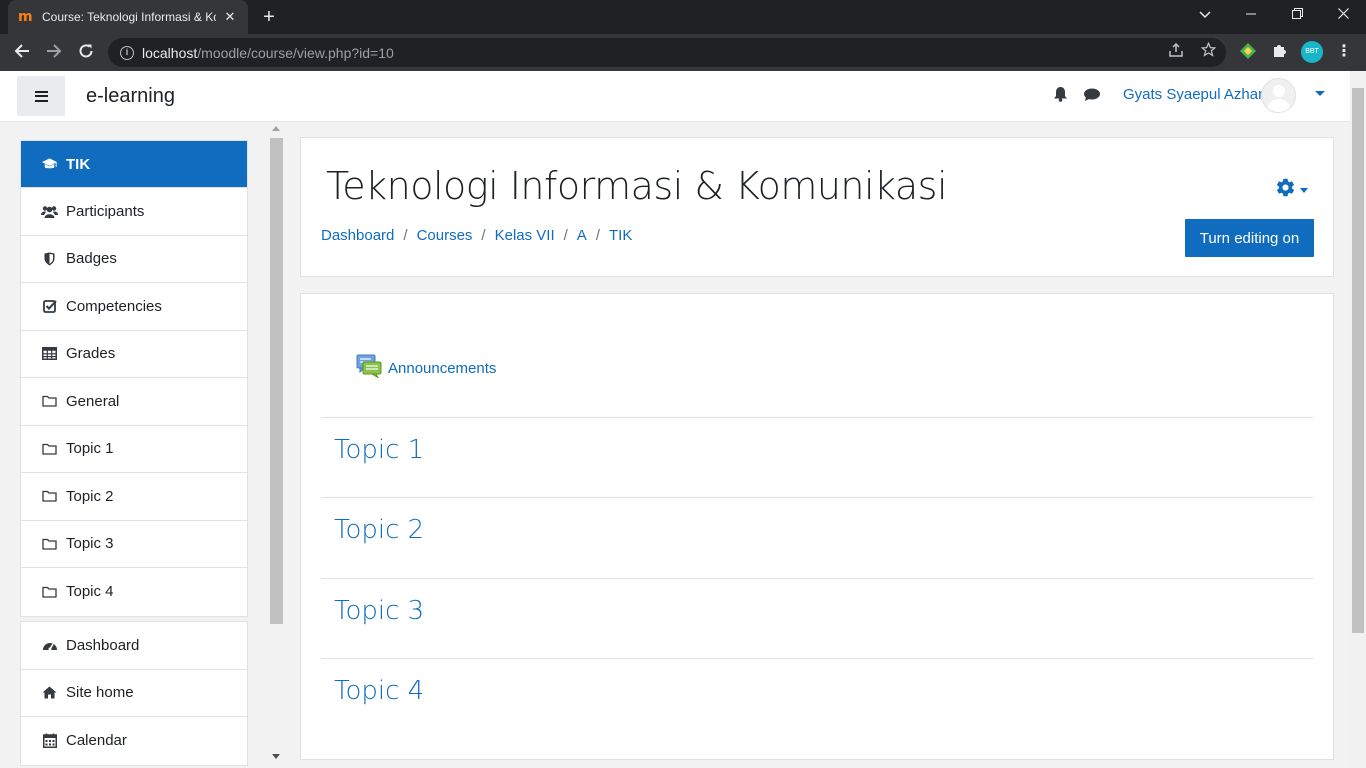 Image resolution: width=1366 pixels, height=768 pixels. What do you see at coordinates (357, 235) in the screenshot?
I see `breadcrumb-dashboard: Dashboard` at bounding box center [357, 235].